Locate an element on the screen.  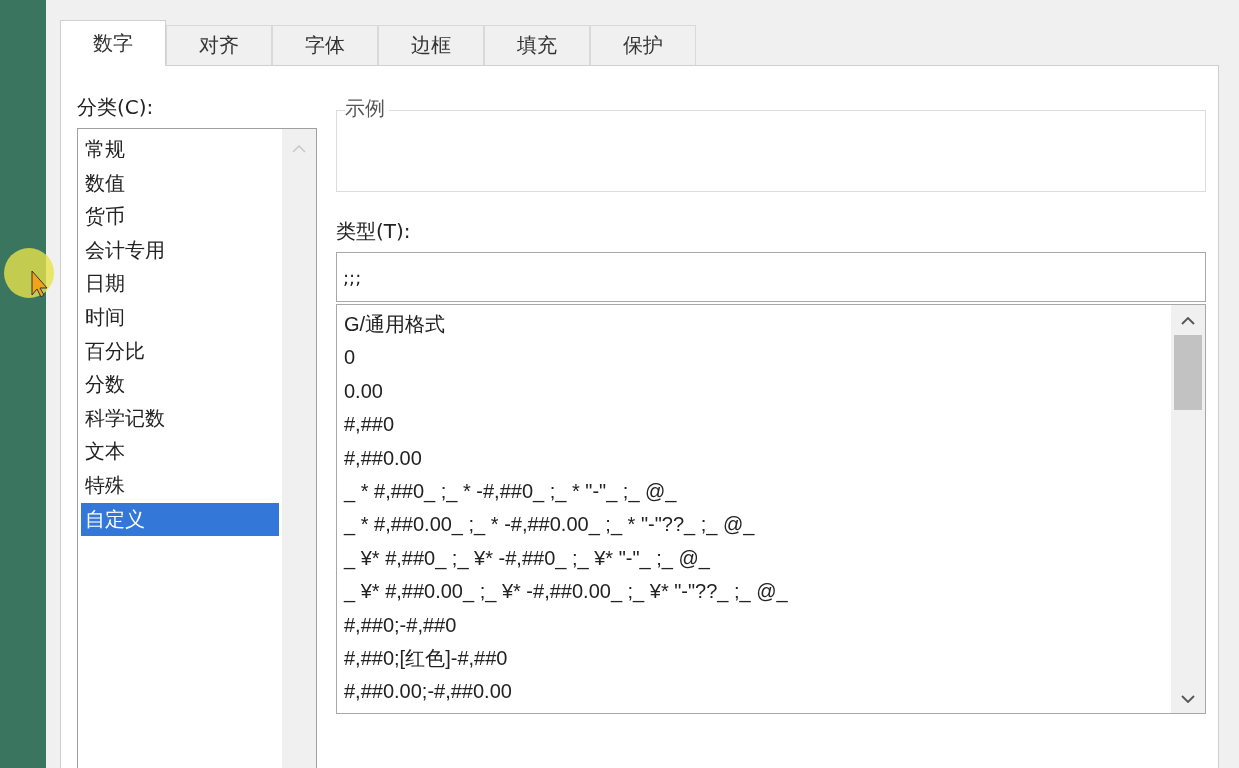
format-item: 0 is located at coordinates (754, 358).